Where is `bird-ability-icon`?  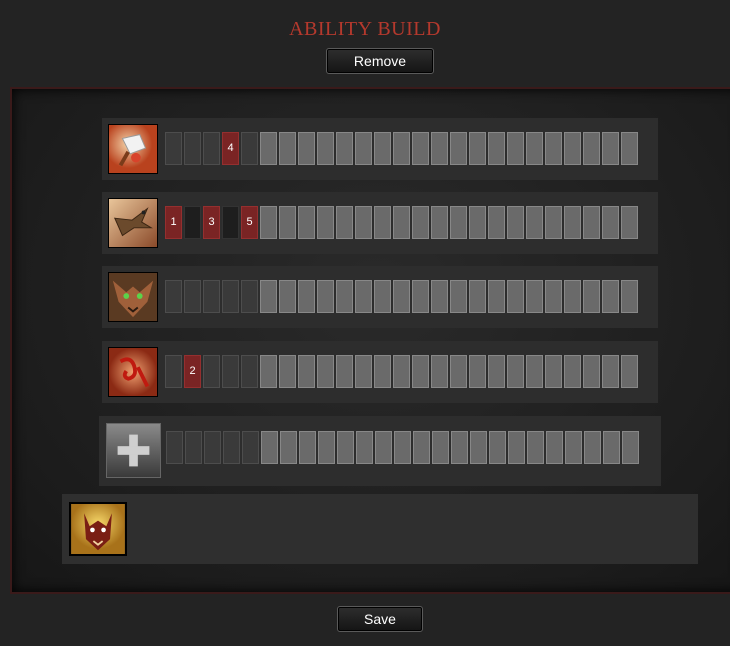
bird-ability-icon is located at coordinates (133, 223).